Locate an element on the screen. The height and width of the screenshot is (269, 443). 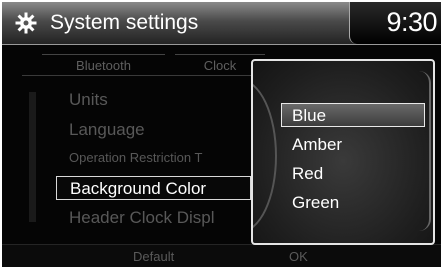
menu-item-units: Units is located at coordinates (152, 100).